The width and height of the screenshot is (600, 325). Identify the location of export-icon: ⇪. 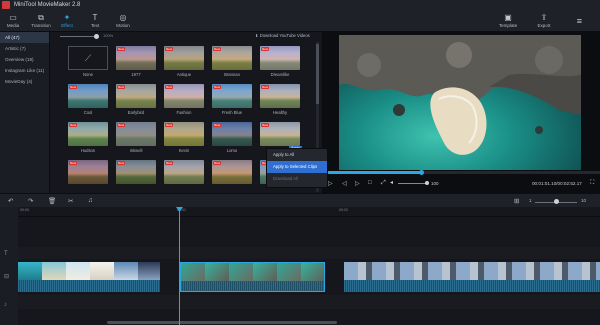
(544, 17).